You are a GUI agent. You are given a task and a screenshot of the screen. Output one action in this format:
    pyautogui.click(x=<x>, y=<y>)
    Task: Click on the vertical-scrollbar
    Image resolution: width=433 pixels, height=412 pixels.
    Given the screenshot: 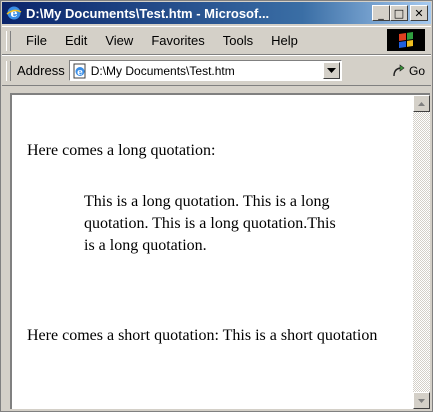 What is the action you would take?
    pyautogui.click(x=421, y=252)
    